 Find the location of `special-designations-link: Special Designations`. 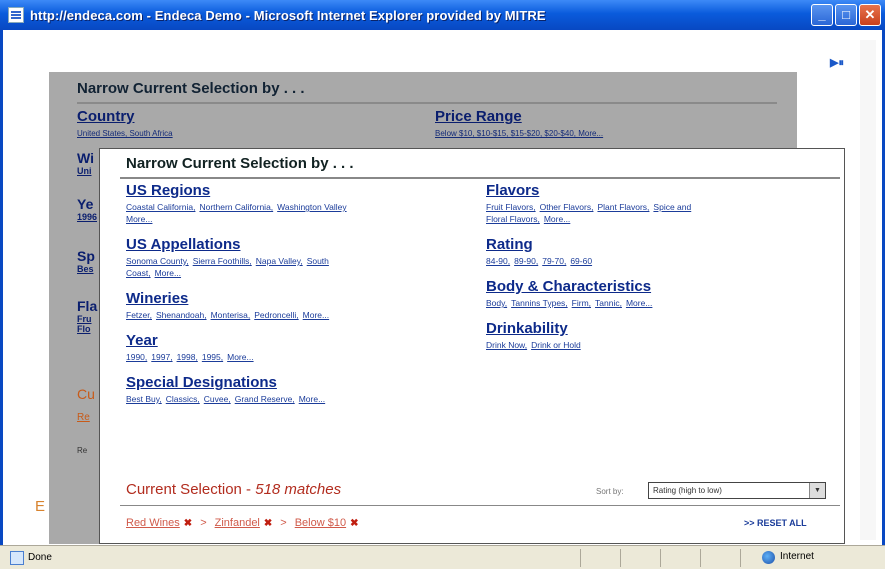

special-designations-link: Special Designations is located at coordinates (276, 383).